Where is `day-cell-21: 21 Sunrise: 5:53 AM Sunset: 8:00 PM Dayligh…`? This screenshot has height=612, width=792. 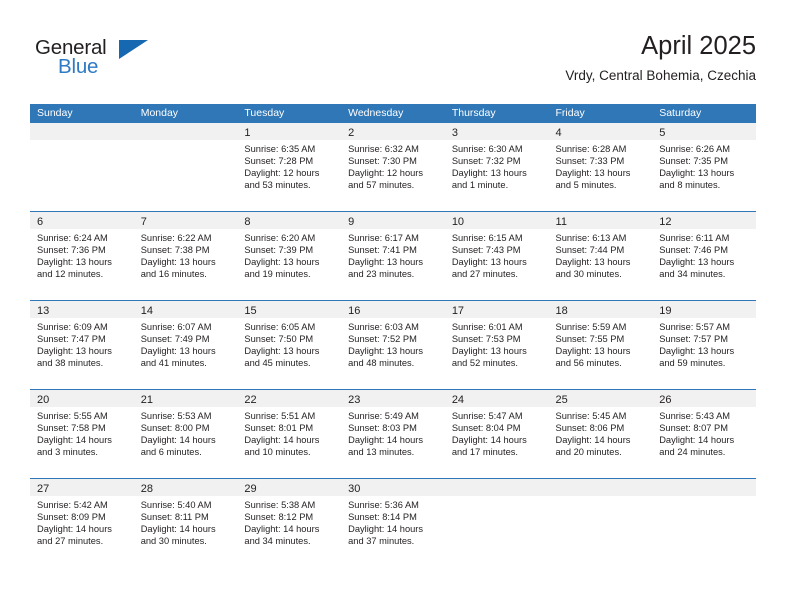 day-cell-21: 21 Sunrise: 5:53 AM Sunset: 8:00 PM Dayligh… is located at coordinates (185, 434).